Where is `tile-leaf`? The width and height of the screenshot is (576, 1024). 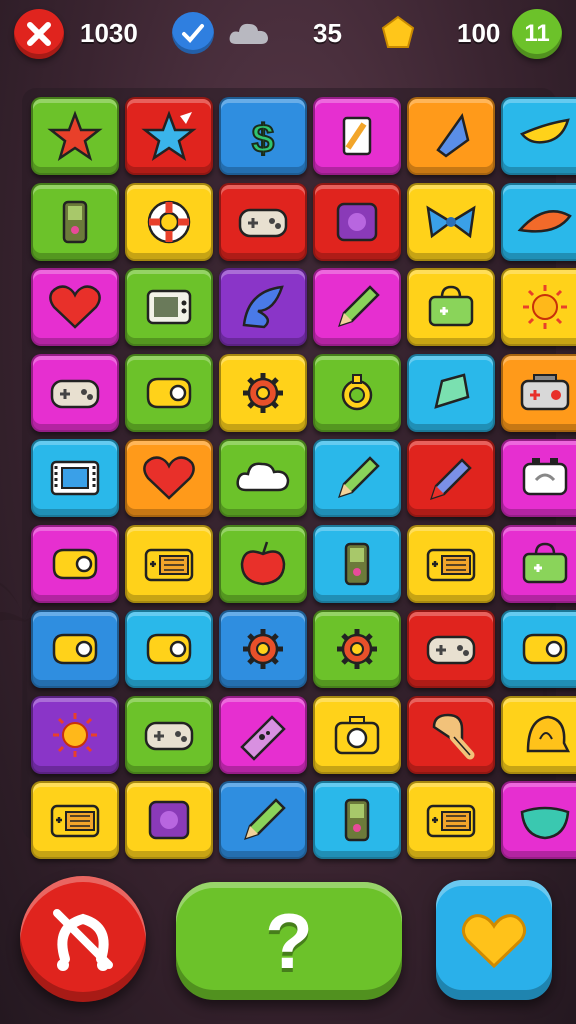
tile-leaf is located at coordinates (263, 307).